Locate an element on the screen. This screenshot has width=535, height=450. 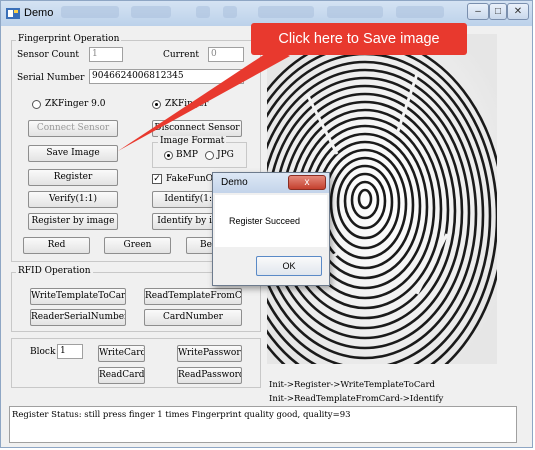
callout-banner: Click here to Save image is located at coordinates (359, 39).